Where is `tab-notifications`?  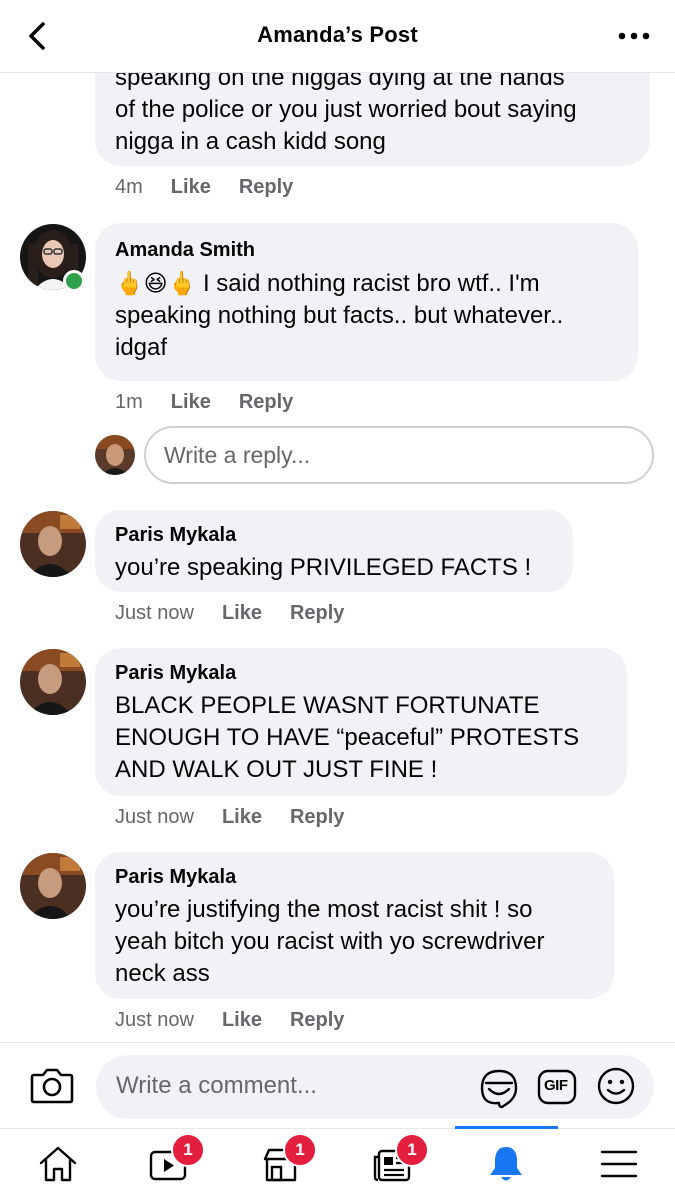
tab-notifications is located at coordinates (505, 1165).